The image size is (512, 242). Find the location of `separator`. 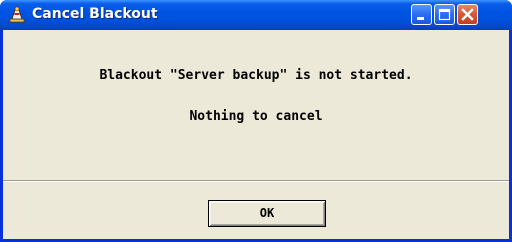

separator is located at coordinates (256, 181).